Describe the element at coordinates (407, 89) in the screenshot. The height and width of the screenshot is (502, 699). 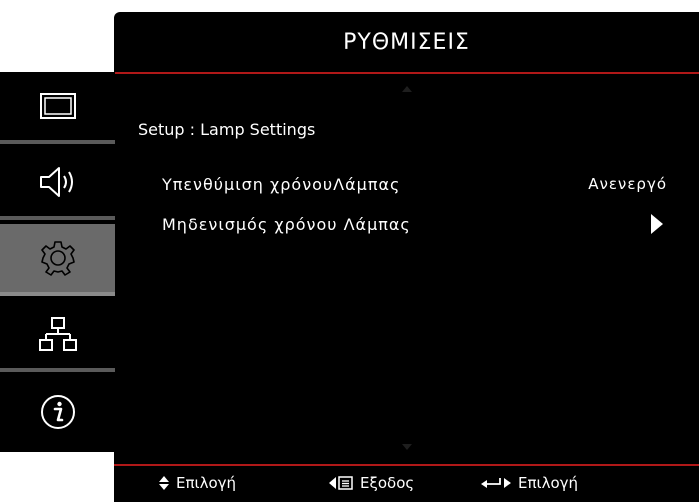
I see `scroll-up-icon` at that location.